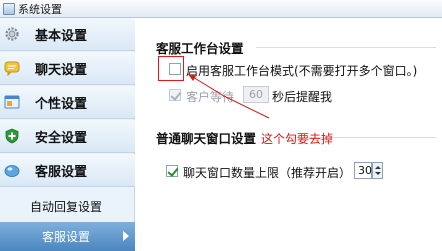 This screenshot has height=251, width=442. Describe the element at coordinates (9, 8) in the screenshot. I see `window-icon` at that location.